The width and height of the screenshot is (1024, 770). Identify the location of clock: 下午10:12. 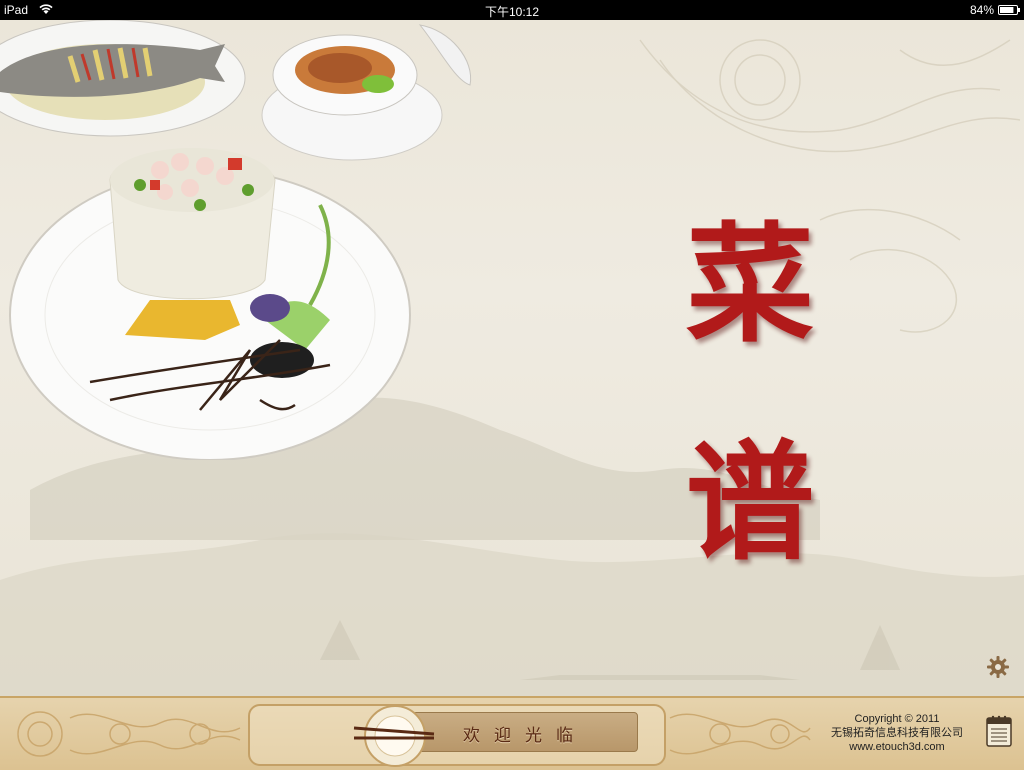
(512, 12).